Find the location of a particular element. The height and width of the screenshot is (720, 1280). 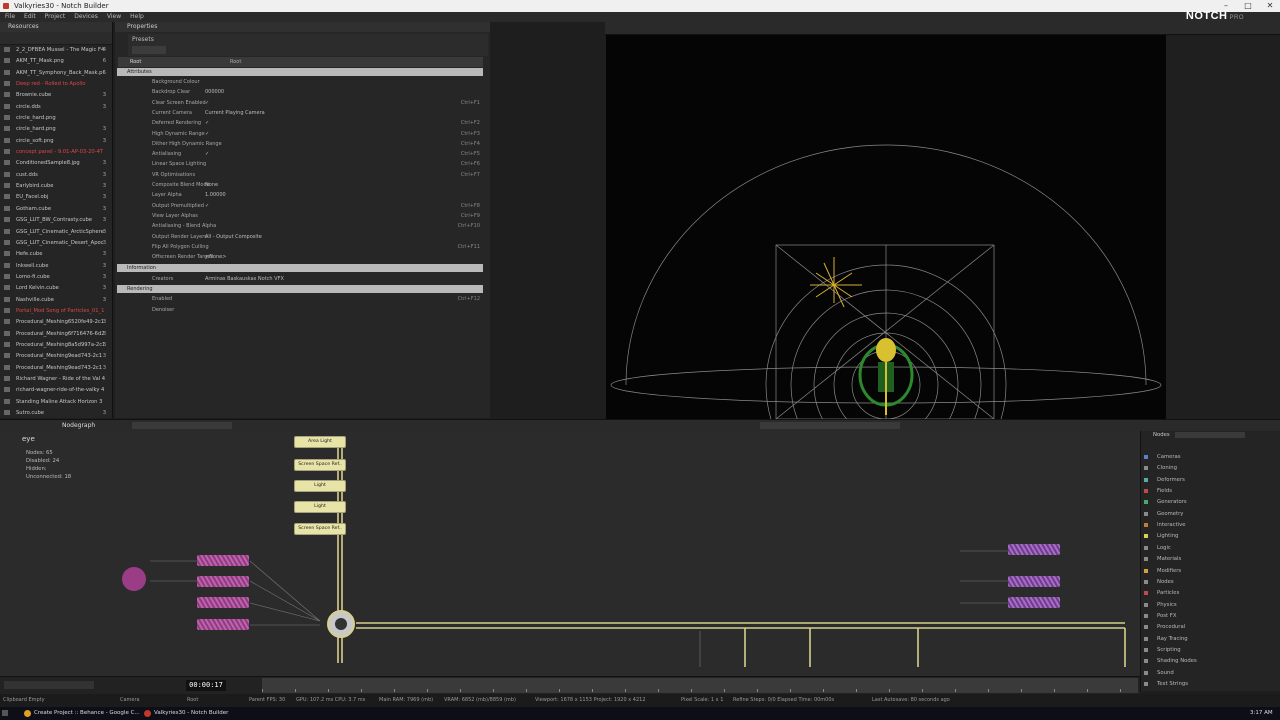

property-row: Antialiasing - Blend Alpha Ctrl+F10 is located at coordinates (300, 226).